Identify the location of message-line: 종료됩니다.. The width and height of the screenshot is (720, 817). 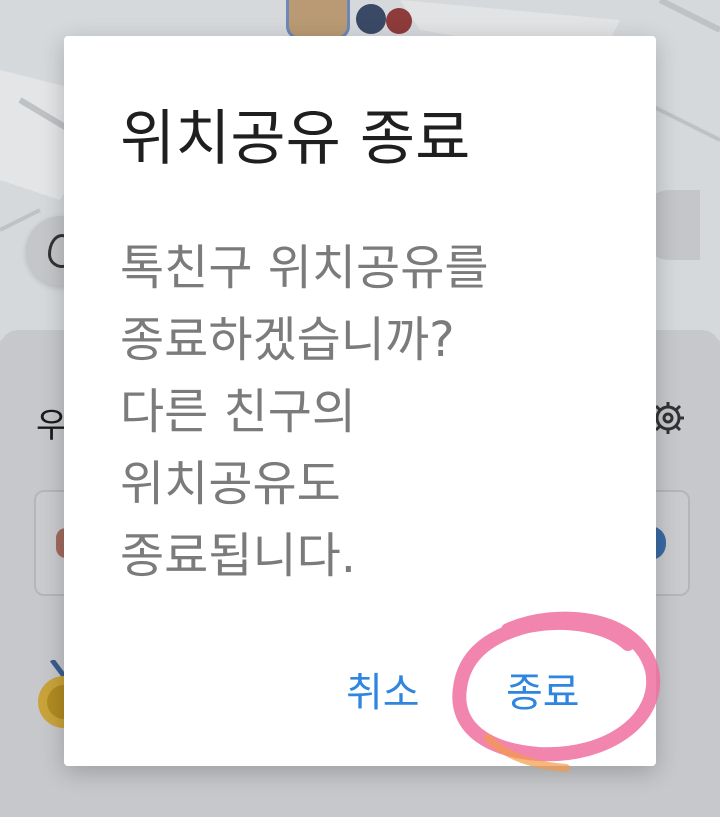
(238, 556).